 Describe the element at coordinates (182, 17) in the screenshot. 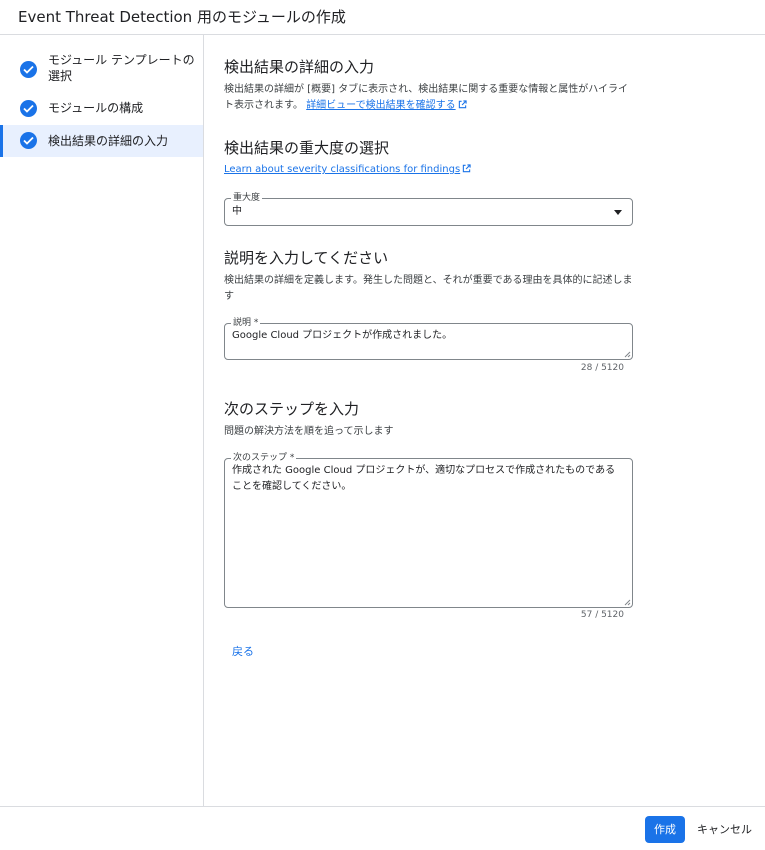

I see `page-title: Event Threat Detection 用のモジュールの作成` at that location.